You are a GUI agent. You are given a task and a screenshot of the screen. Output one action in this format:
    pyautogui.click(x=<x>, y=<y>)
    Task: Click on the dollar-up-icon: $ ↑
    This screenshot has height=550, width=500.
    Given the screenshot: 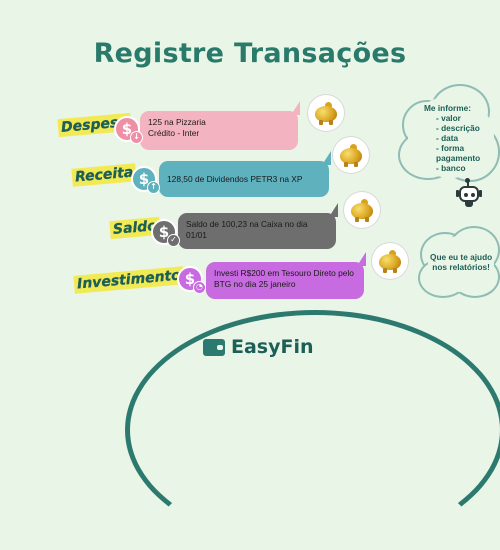 What is the action you would take?
    pyautogui.click(x=145, y=180)
    